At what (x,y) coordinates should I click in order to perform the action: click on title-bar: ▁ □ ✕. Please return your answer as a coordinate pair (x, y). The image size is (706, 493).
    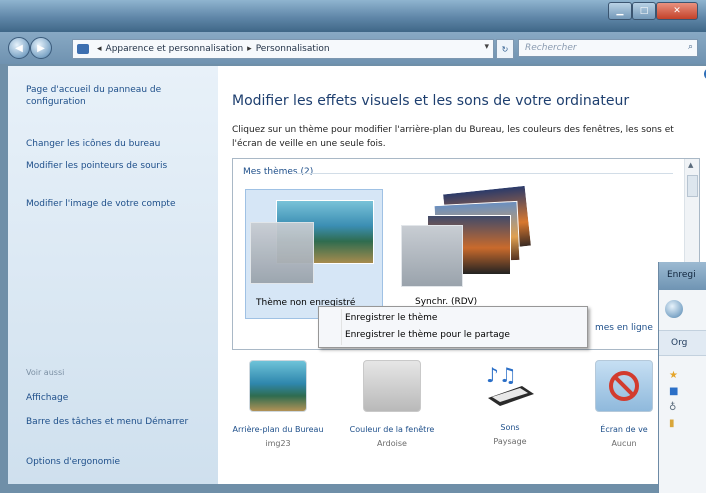
    Looking at the image, I should click on (353, 16).